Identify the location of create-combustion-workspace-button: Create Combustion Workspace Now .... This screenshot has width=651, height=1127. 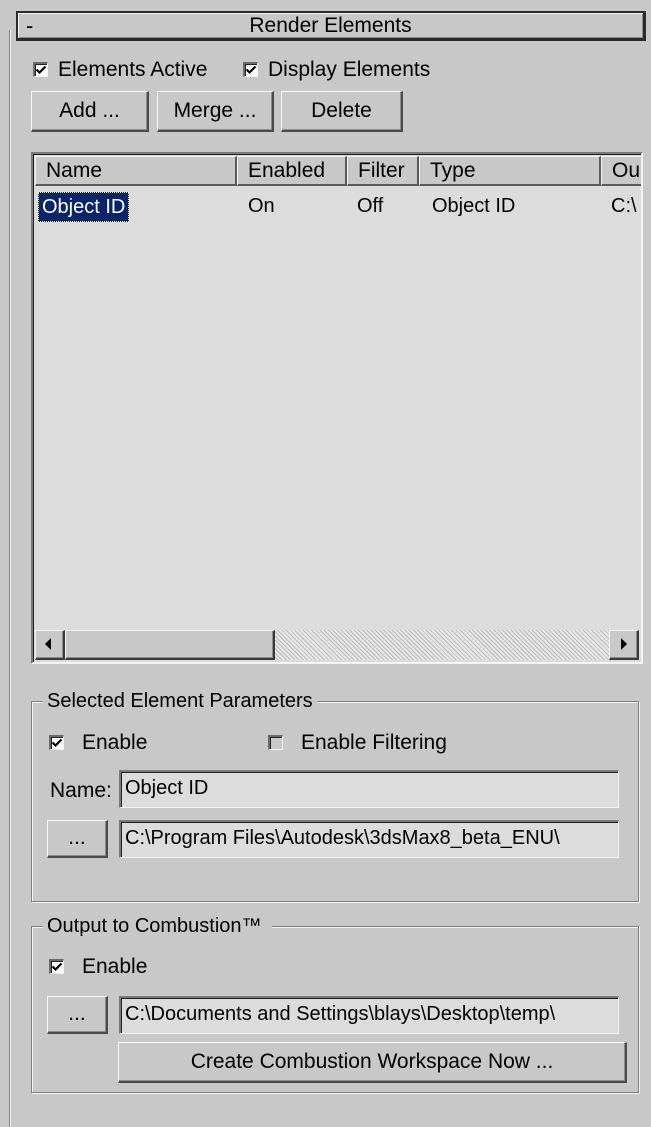
(372, 1062).